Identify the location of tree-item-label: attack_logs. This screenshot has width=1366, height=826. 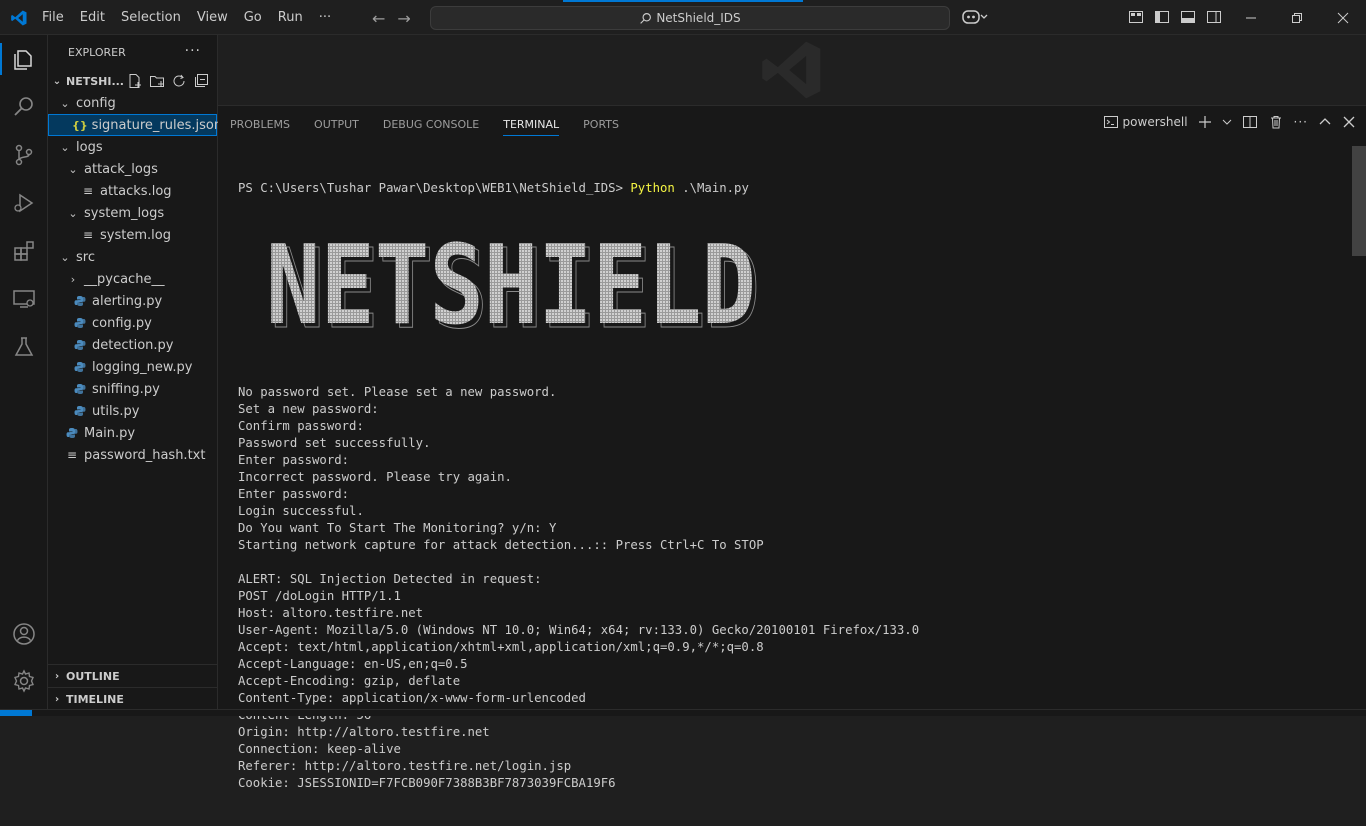
(121, 169).